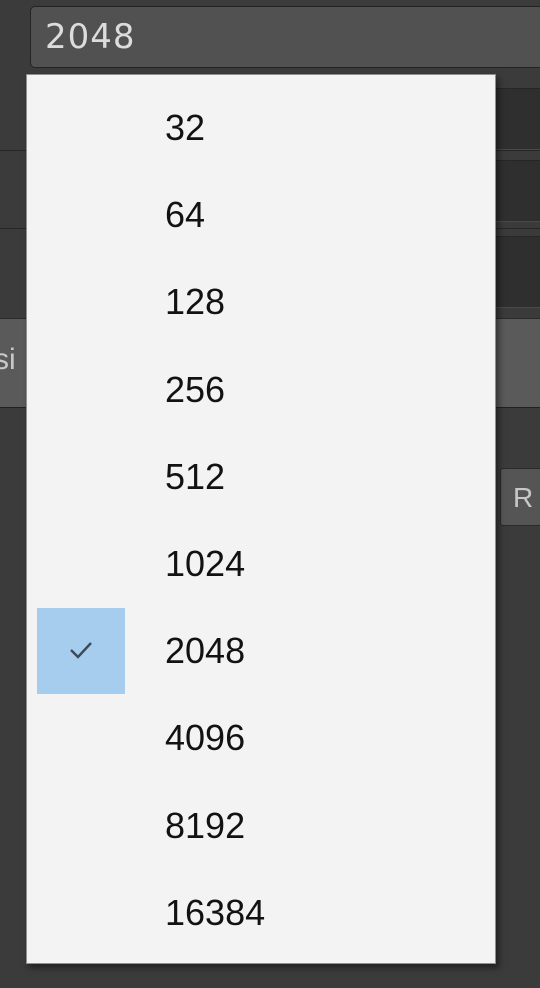 This screenshot has width=540, height=988. Describe the element at coordinates (8, 359) in the screenshot. I see `partial-field-label: si` at that location.